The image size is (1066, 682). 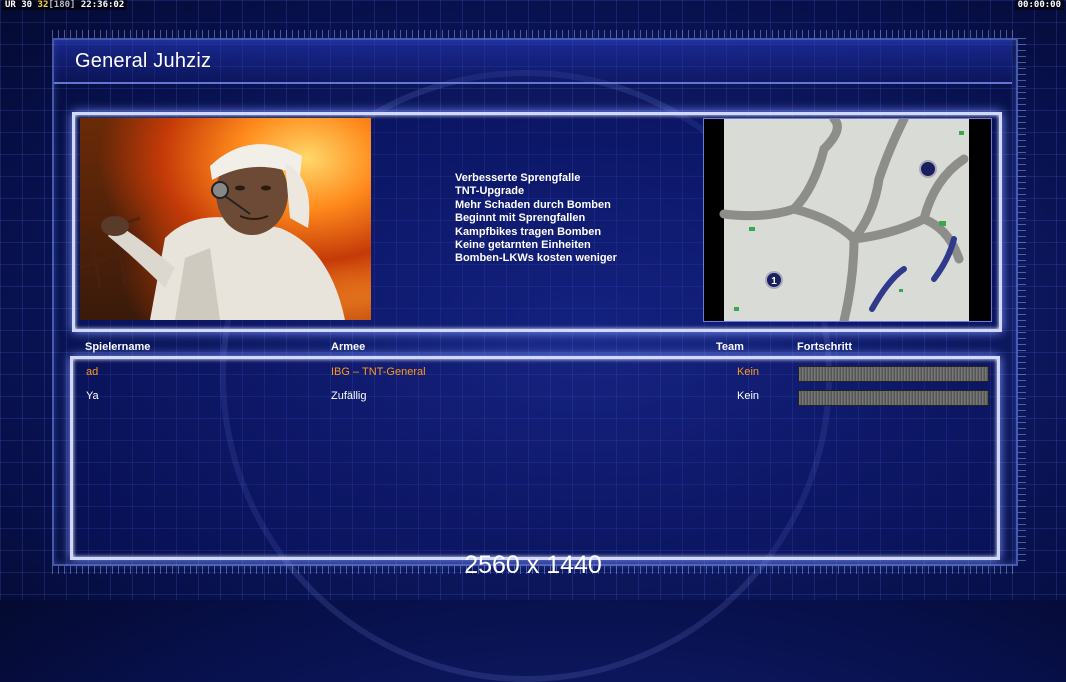 I want to click on bonus-item: Bomben-LKWs kosten weniger, so click(x=536, y=258).